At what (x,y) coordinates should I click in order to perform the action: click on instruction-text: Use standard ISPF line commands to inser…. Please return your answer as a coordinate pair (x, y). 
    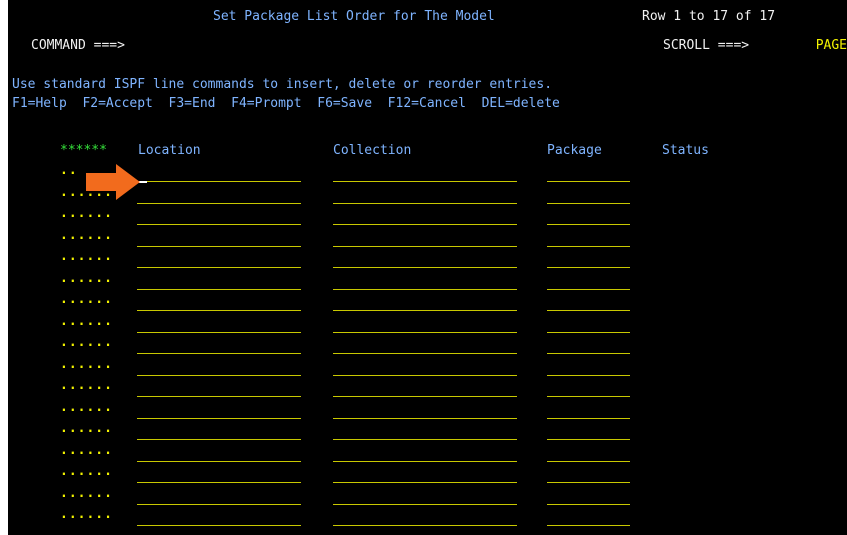
    Looking at the image, I should click on (282, 84).